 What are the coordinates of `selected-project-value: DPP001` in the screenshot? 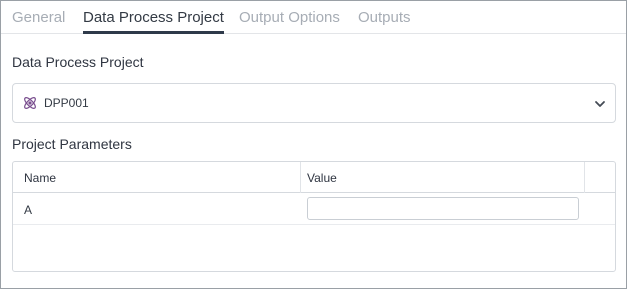 It's located at (66, 103).